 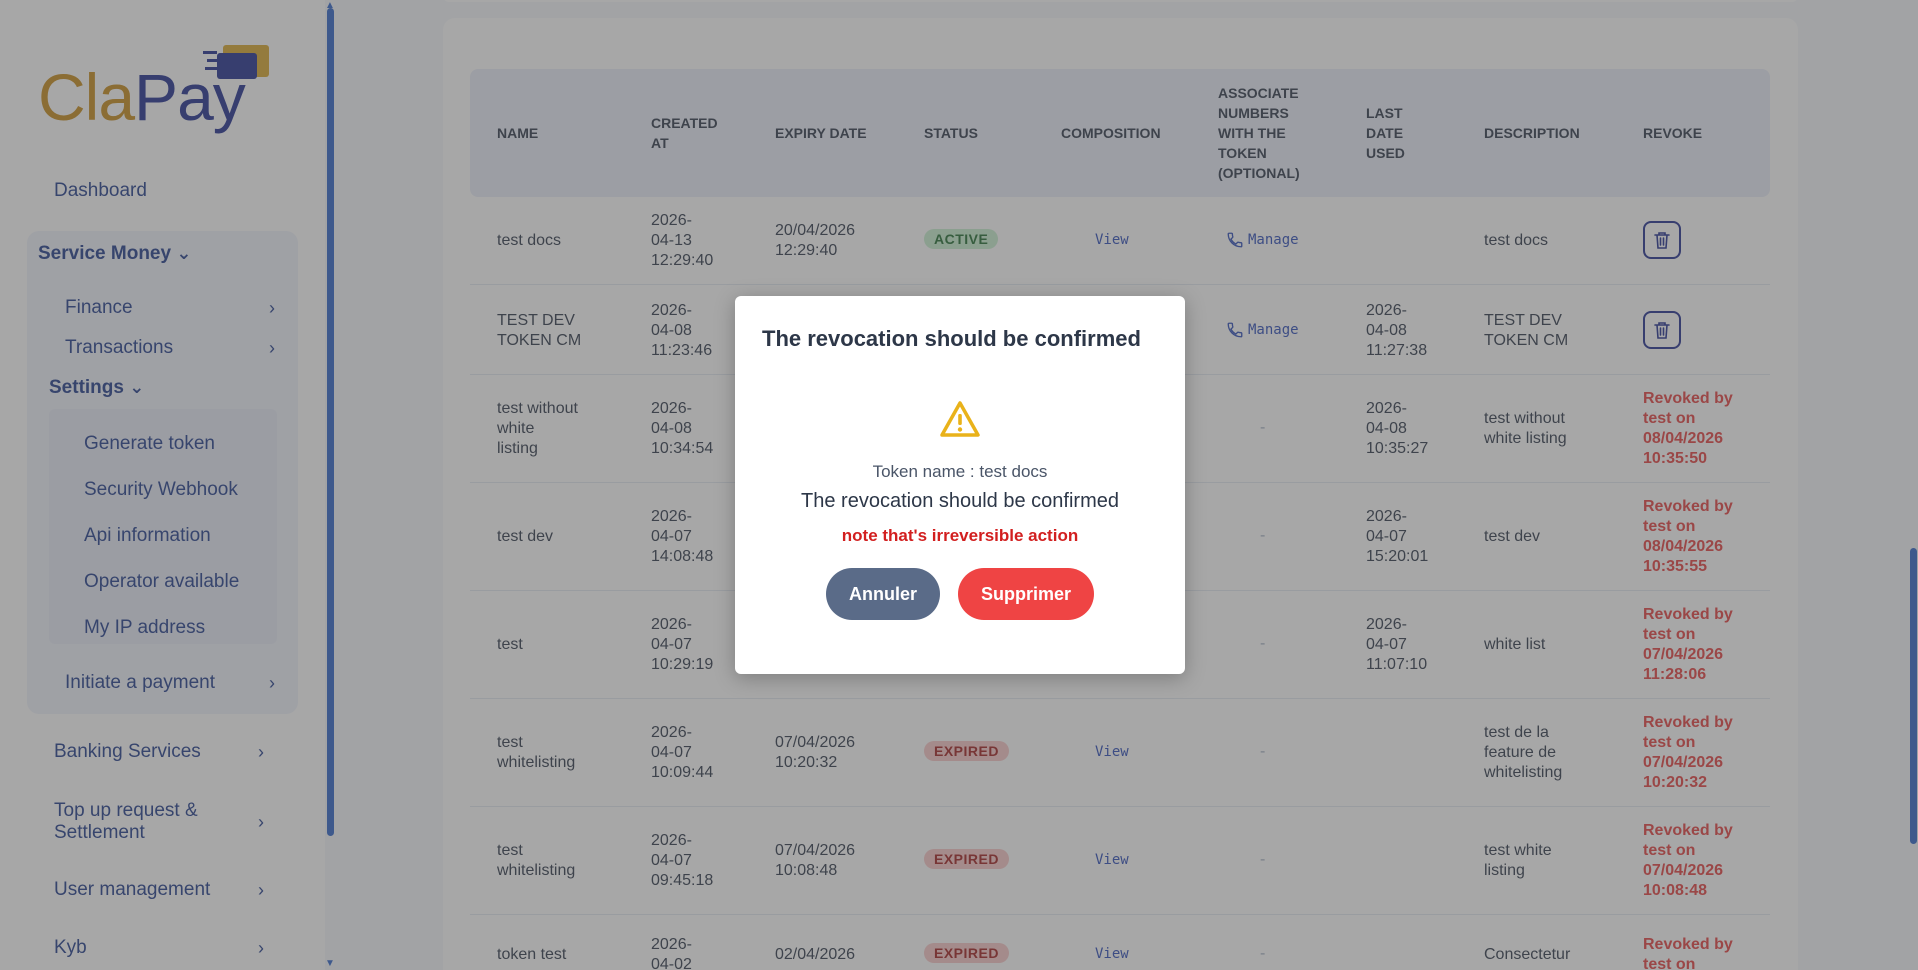 I want to click on delete-button: Supprimer, so click(x=1026, y=594).